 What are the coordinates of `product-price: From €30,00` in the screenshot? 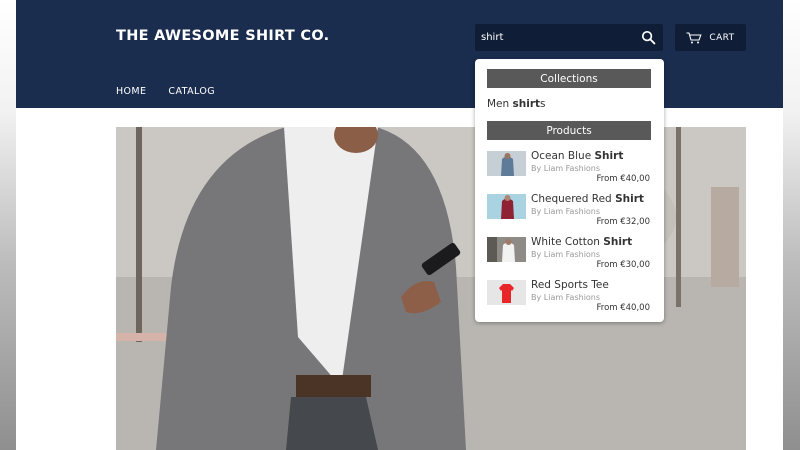 It's located at (623, 265).